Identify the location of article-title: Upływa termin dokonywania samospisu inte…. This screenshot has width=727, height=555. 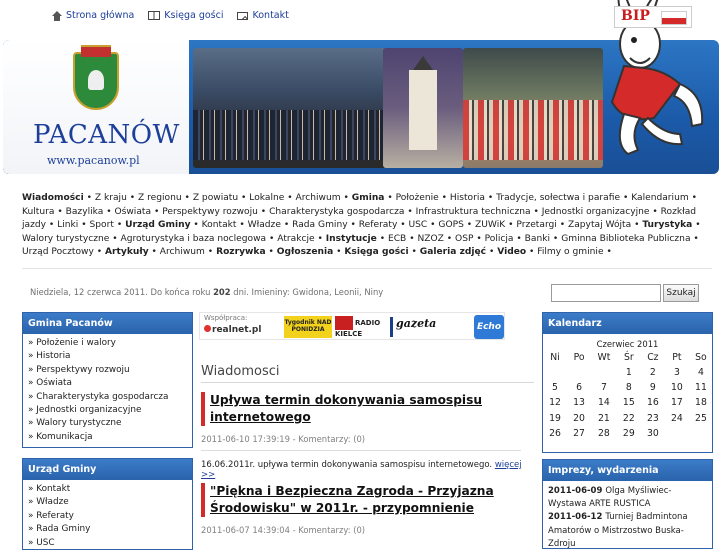
(367, 409).